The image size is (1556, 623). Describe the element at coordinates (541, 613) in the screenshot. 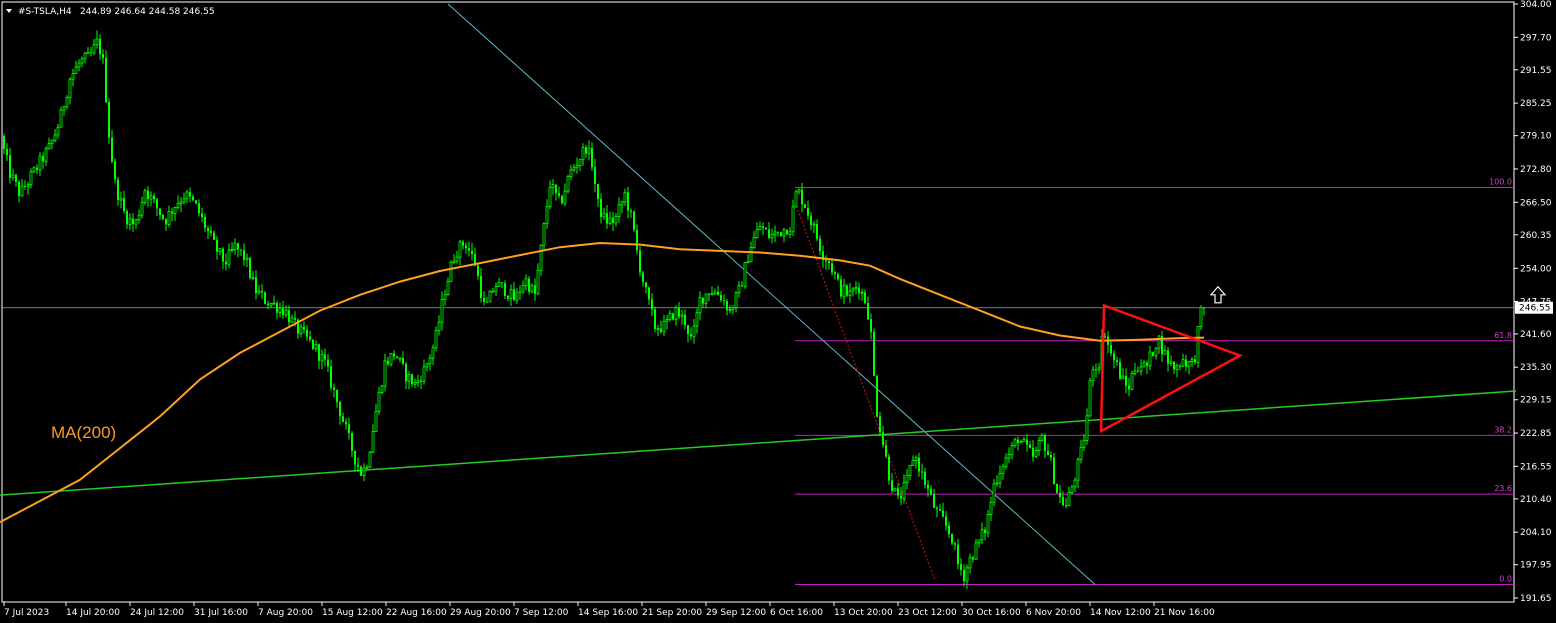

I see `time-tick-label: 7 Sep 12:00` at that location.